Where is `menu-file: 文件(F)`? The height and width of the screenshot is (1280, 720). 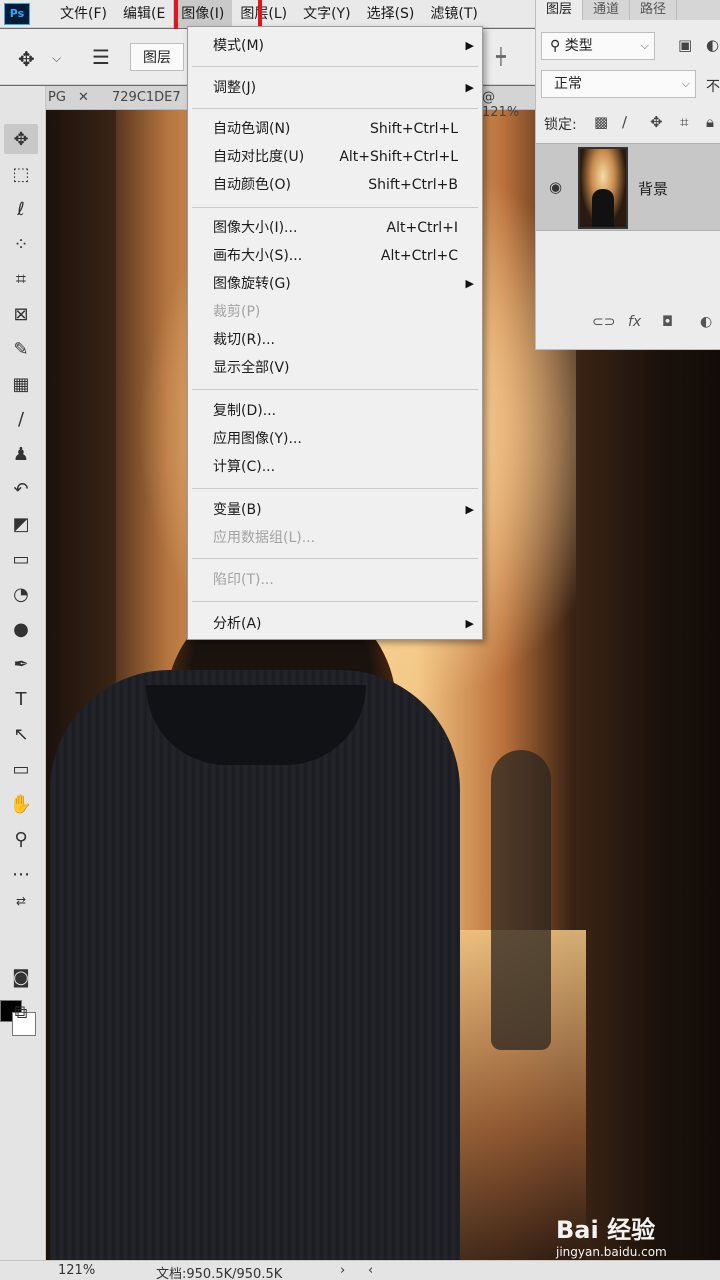
menu-file: 文件(F) is located at coordinates (83, 14).